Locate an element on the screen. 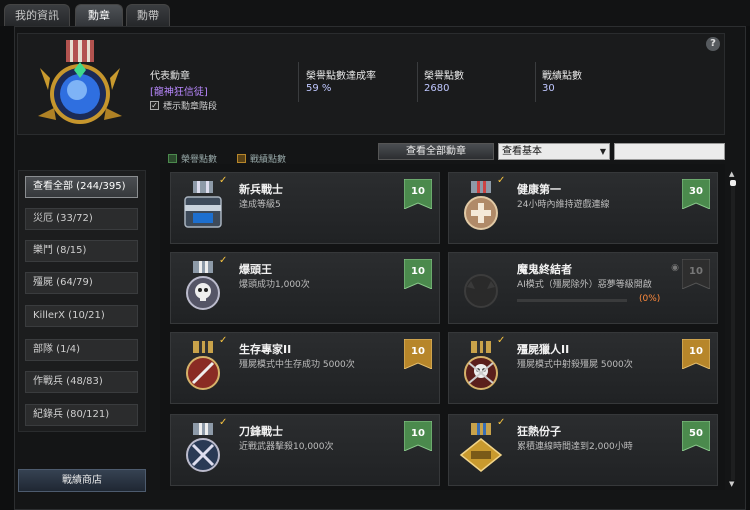 The height and width of the screenshot is (510, 750). battle-shop-button: 戰績商店 is located at coordinates (82, 480).